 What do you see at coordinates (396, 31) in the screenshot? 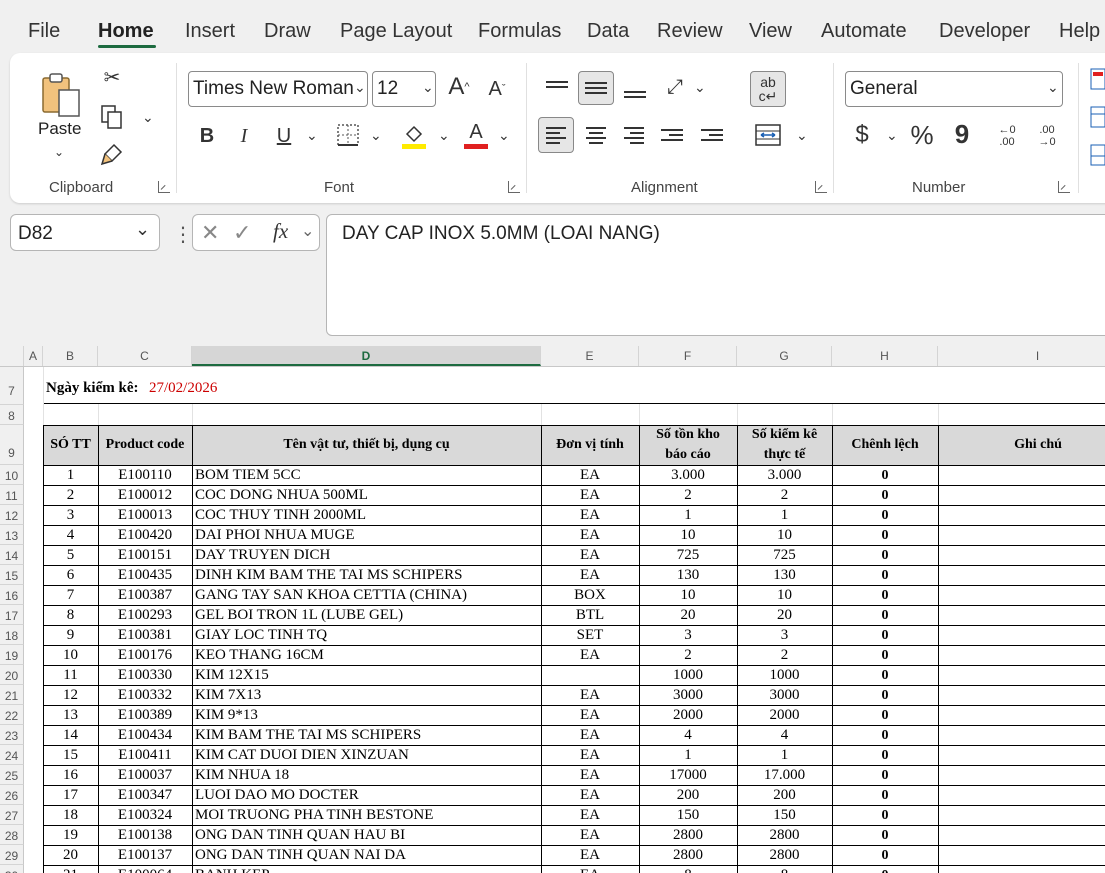
I see `tab-page-layout: Page Layout` at bounding box center [396, 31].